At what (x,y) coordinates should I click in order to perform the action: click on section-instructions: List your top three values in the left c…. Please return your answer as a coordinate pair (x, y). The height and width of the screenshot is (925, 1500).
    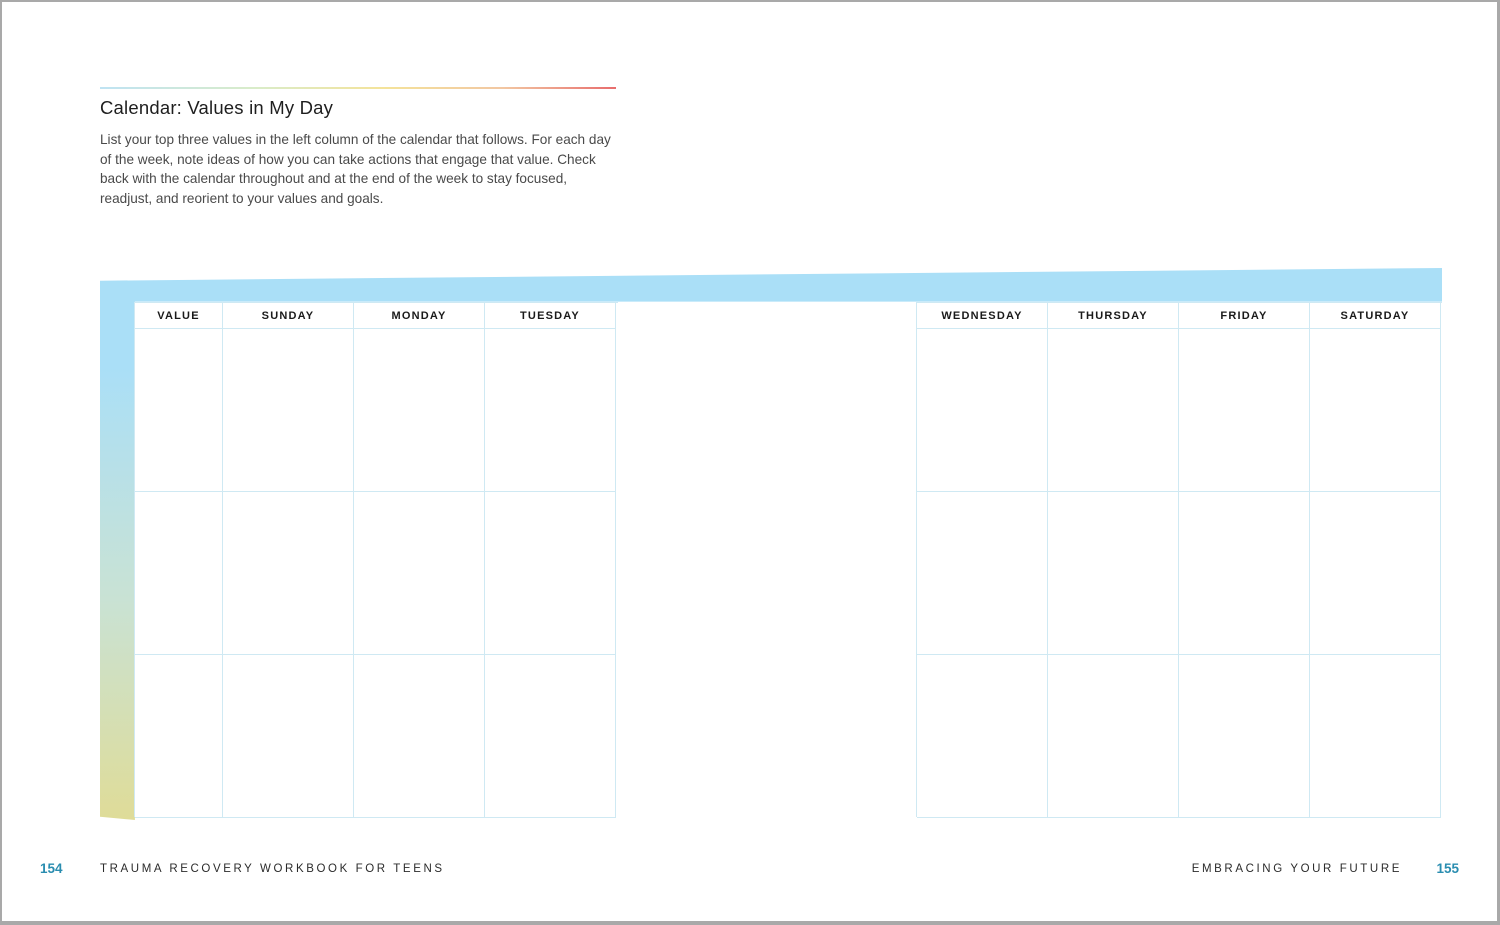
    Looking at the image, I should click on (355, 169).